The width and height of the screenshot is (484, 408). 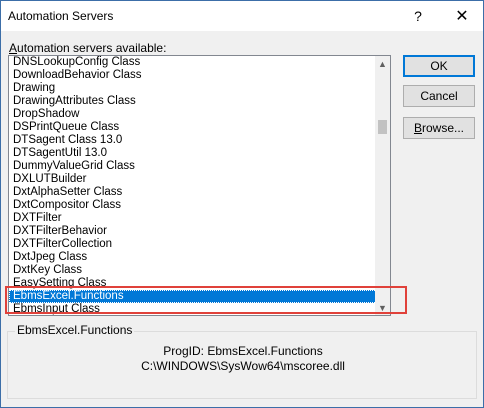 What do you see at coordinates (382, 185) in the screenshot?
I see `vertical-scrollbar: ▲ ▼` at bounding box center [382, 185].